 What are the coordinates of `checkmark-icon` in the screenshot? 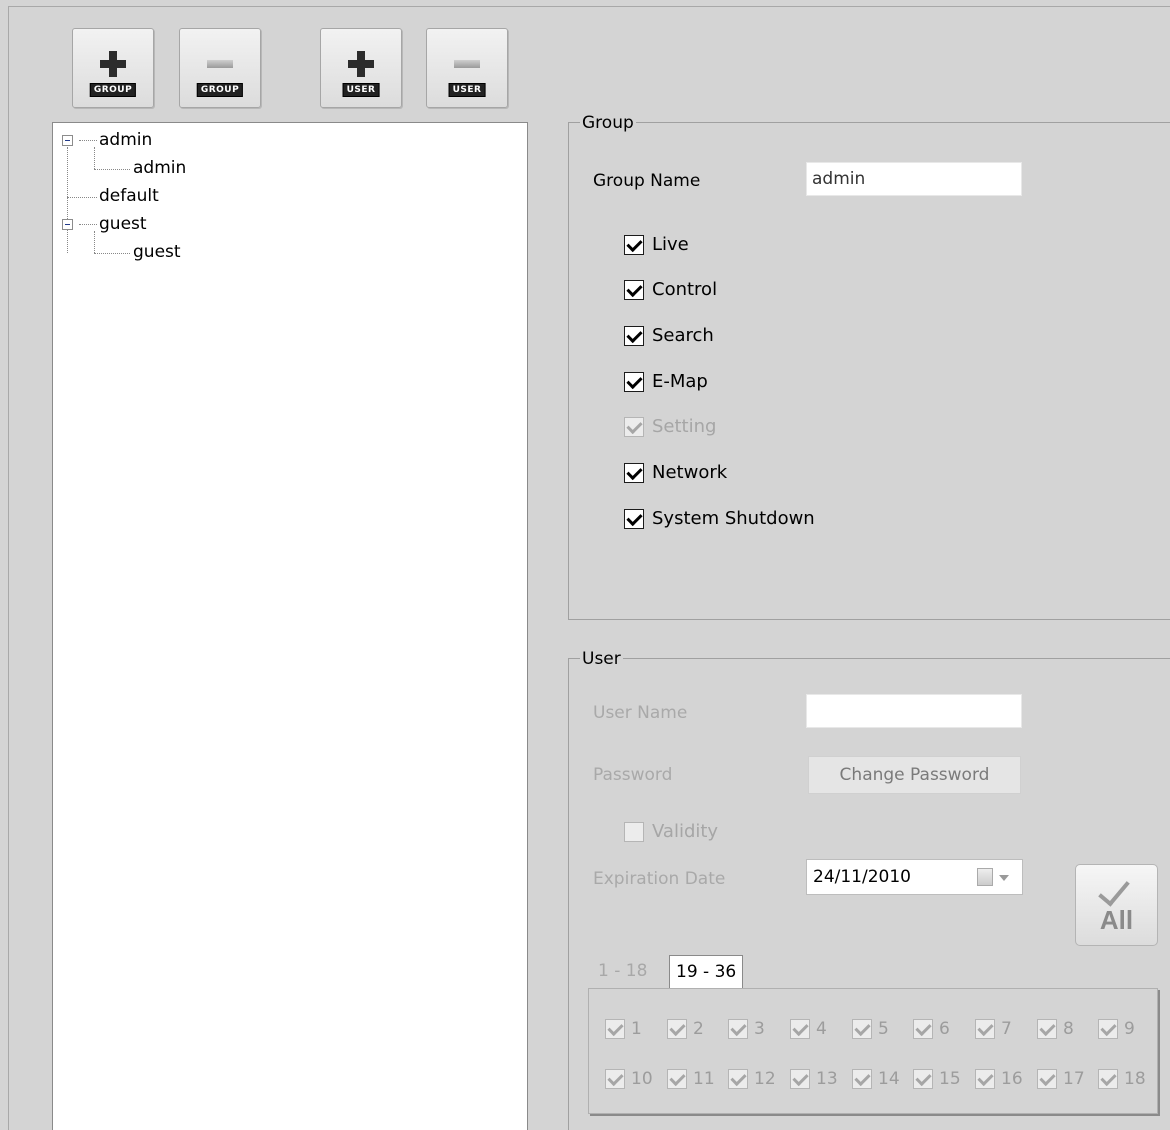 It's located at (1114, 890).